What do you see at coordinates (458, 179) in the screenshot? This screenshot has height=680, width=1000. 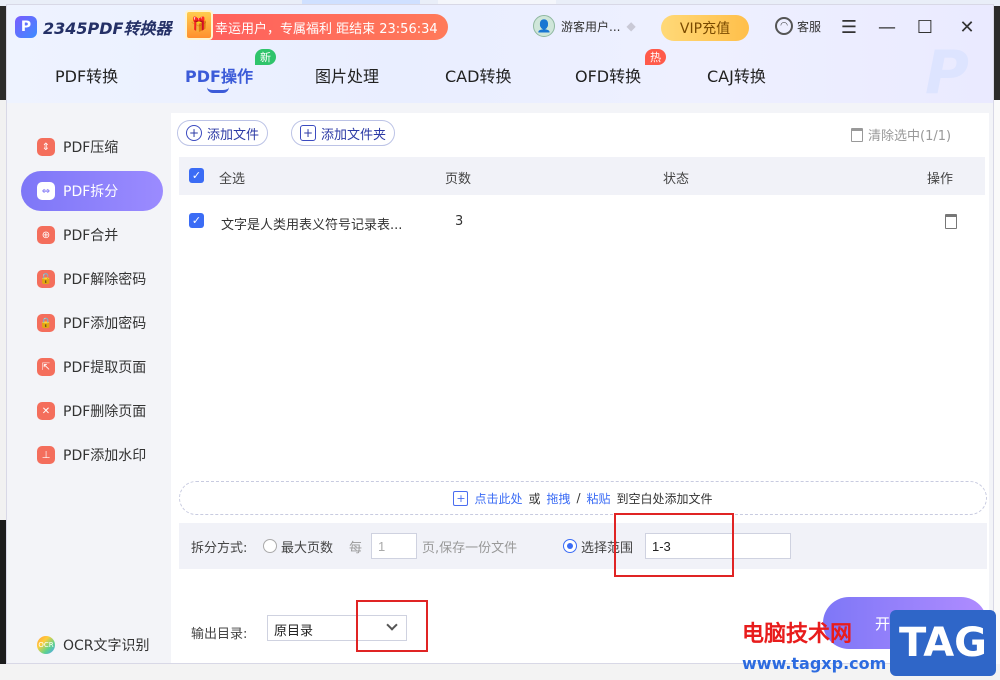 I see `header-pages: 页数` at bounding box center [458, 179].